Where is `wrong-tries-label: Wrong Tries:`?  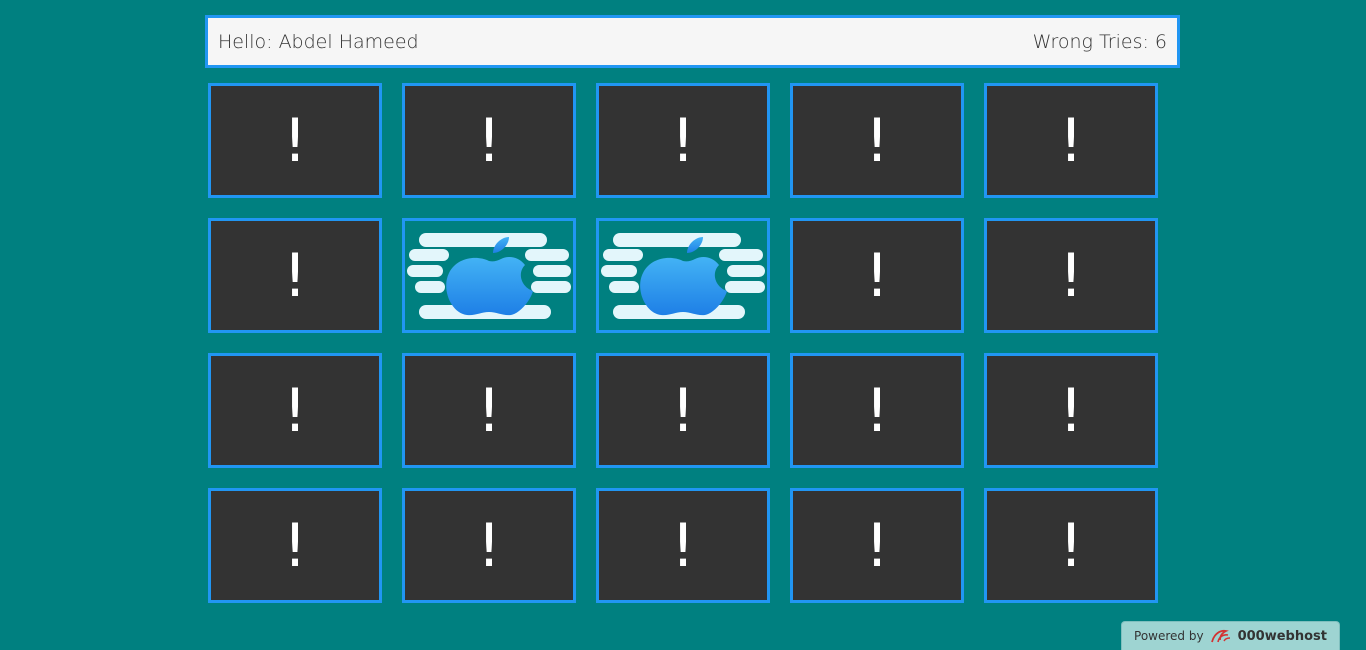
wrong-tries-label: Wrong Tries: is located at coordinates (1090, 41).